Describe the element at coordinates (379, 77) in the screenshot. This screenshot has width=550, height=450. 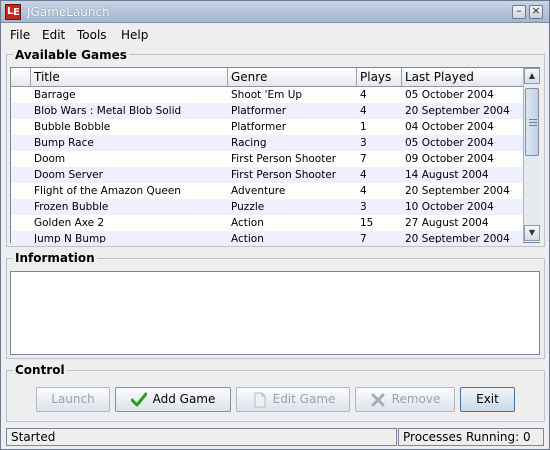
I see `column-header-plays: Plays` at that location.